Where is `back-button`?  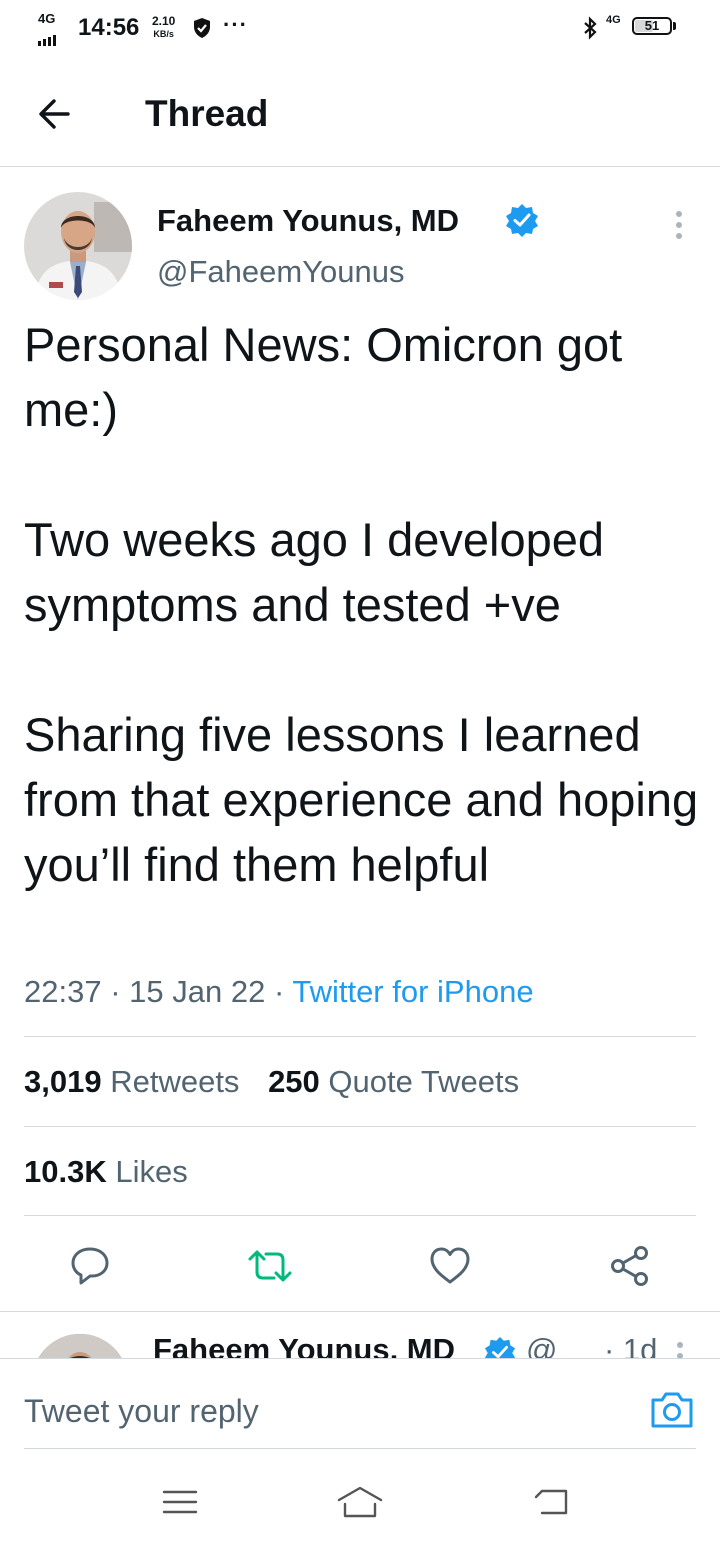
back-button is located at coordinates (56, 114).